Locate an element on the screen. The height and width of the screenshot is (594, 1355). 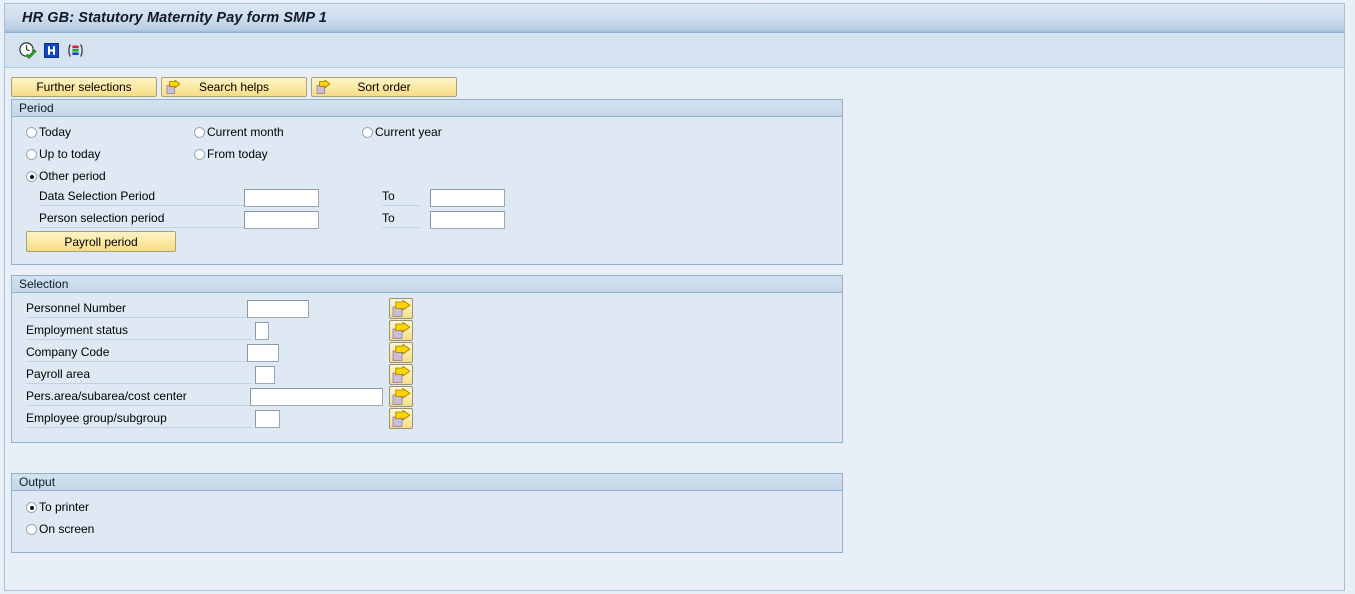
payroll-period-button: Payroll period is located at coordinates (101, 241).